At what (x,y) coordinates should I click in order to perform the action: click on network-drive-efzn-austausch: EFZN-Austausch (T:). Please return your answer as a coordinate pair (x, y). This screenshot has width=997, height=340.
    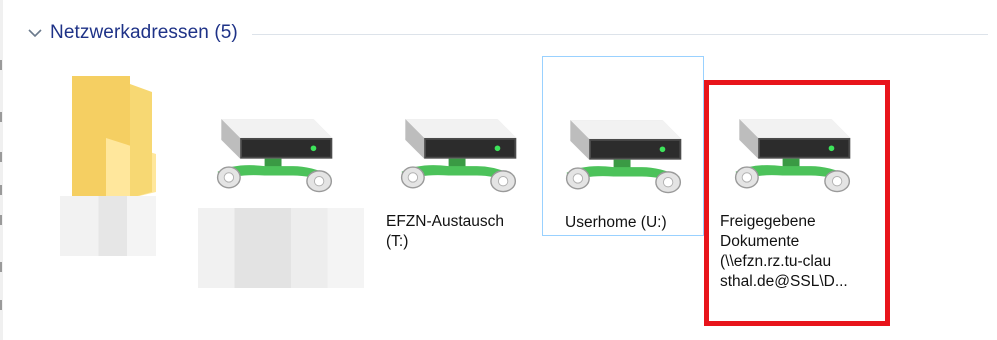
    Looking at the image, I should click on (458, 196).